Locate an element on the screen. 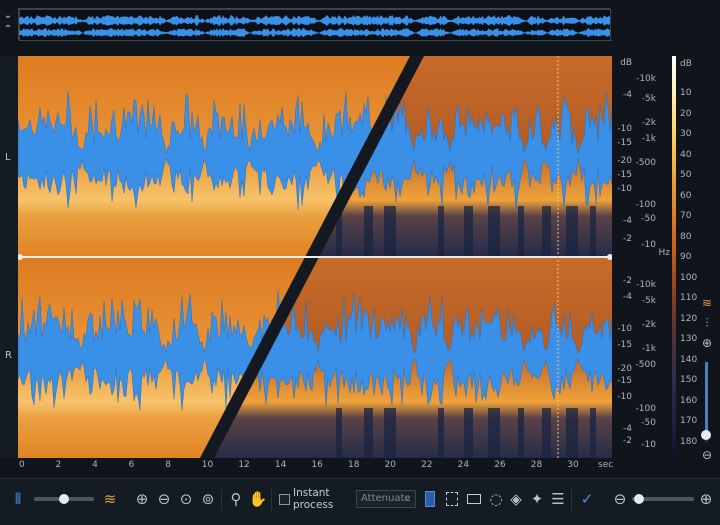 The image size is (720, 525). harmonic-selection-icon: ☰ is located at coordinates (558, 499).